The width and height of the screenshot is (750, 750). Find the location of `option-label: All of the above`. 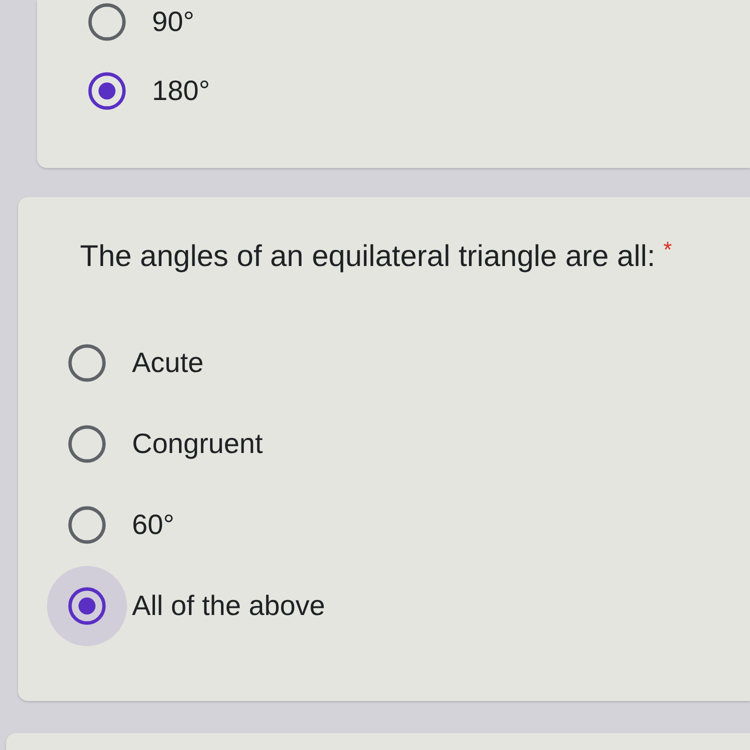

option-label: All of the above is located at coordinates (229, 606).